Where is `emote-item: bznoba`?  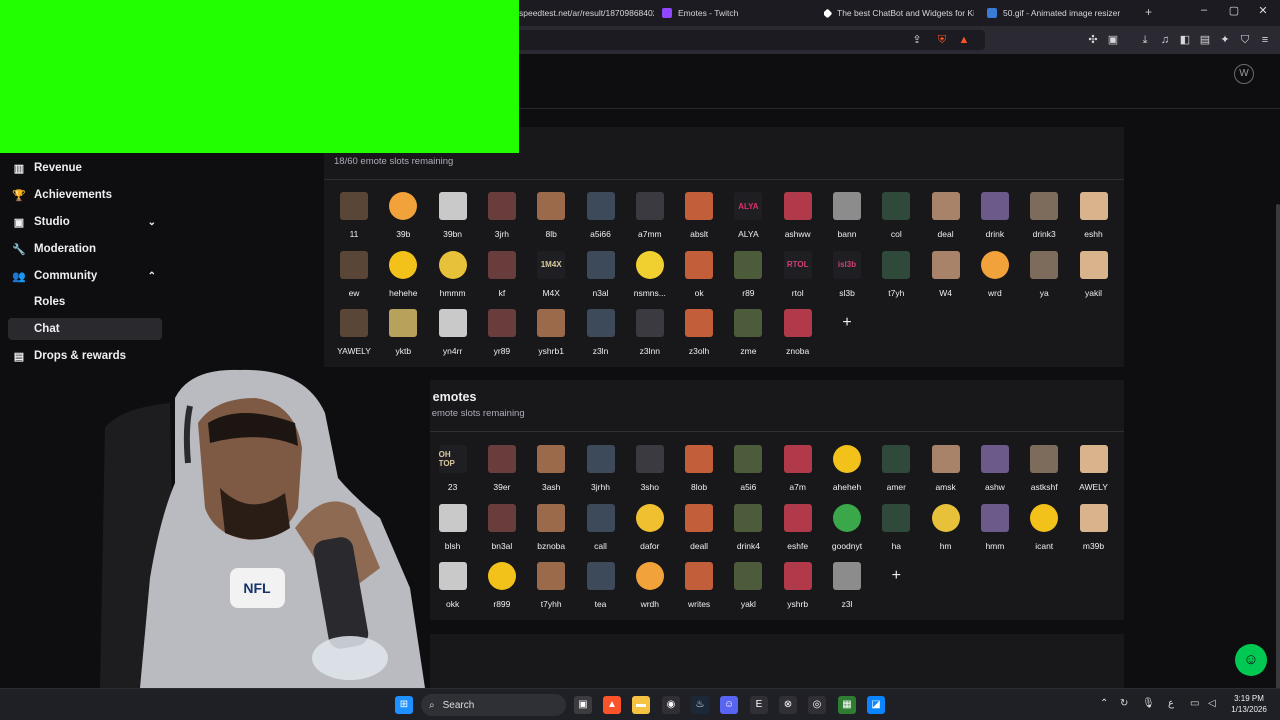
emote-item: bznoba is located at coordinates (551, 526).